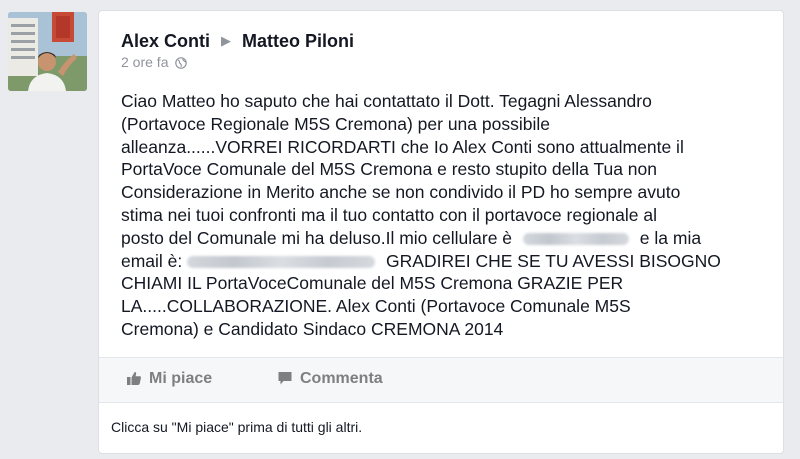 This screenshot has width=800, height=459. I want to click on message-text: e la mia, so click(670, 237).